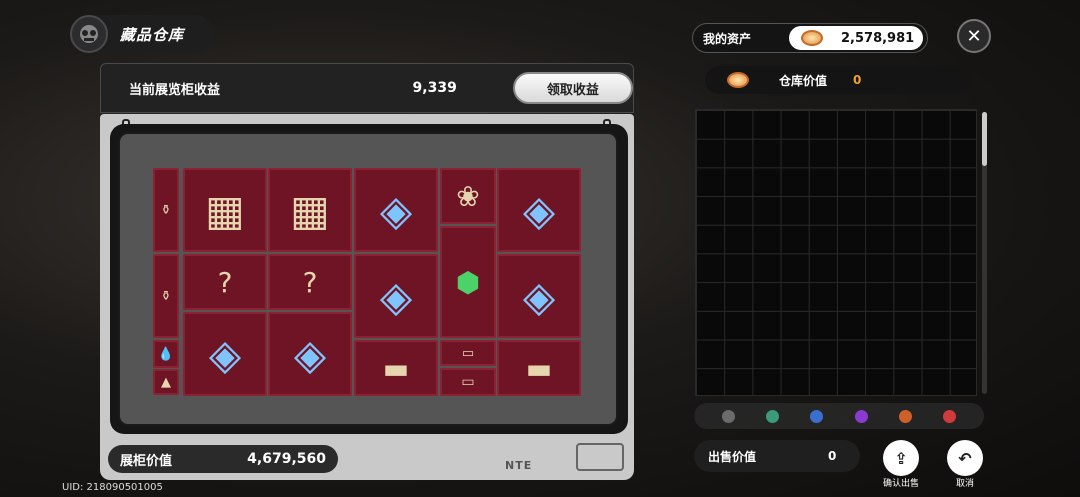 This screenshot has width=1080, height=497. I want to click on cabinet-value: 4,679,560, so click(286, 459).